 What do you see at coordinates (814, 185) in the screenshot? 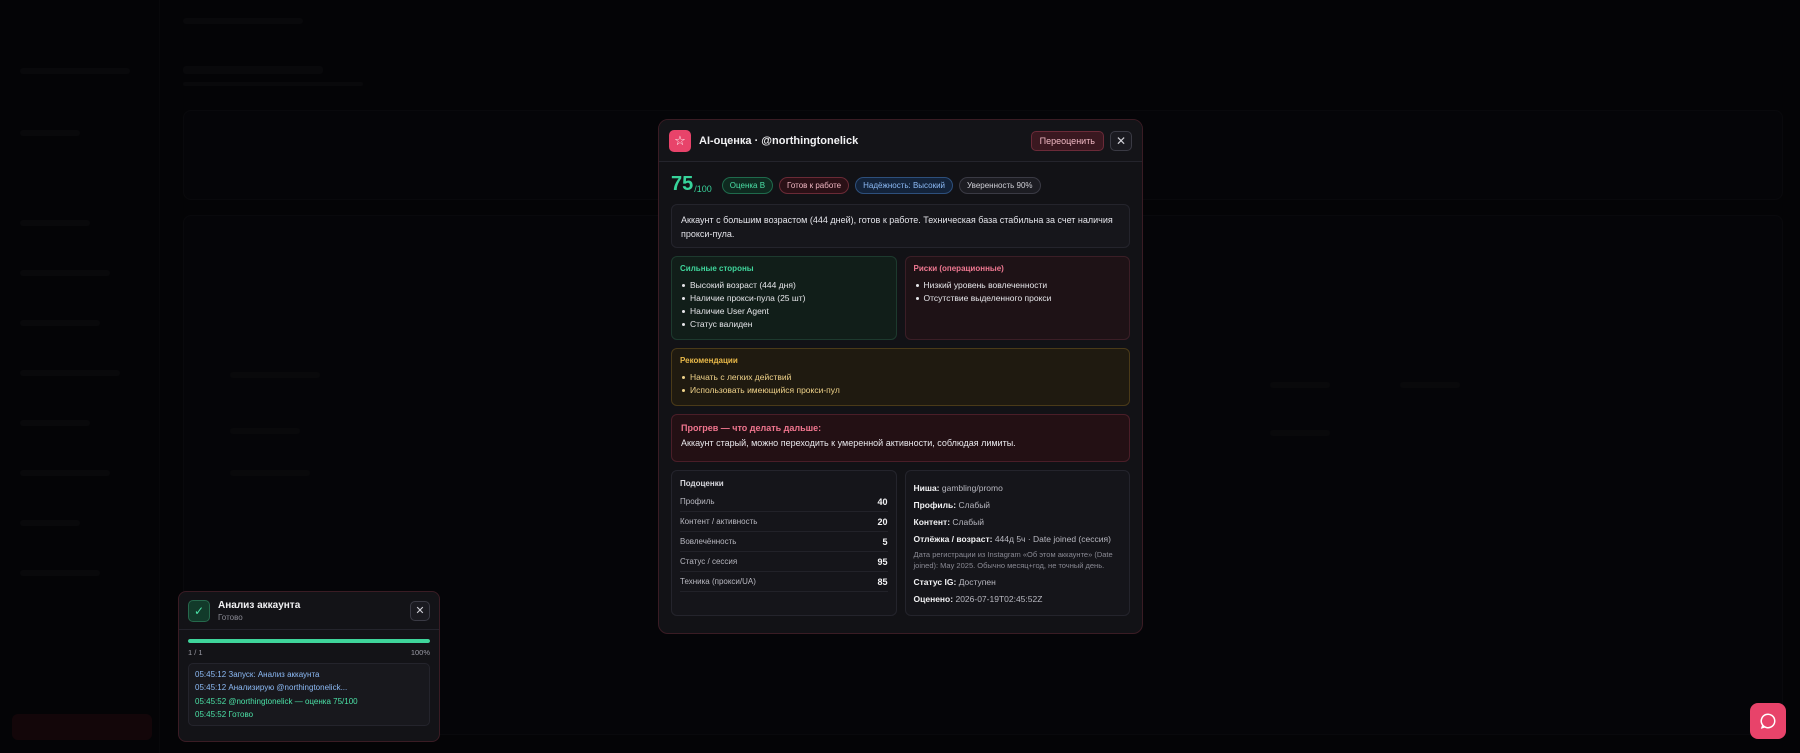
I see `ready-badge: Готов к работе` at bounding box center [814, 185].